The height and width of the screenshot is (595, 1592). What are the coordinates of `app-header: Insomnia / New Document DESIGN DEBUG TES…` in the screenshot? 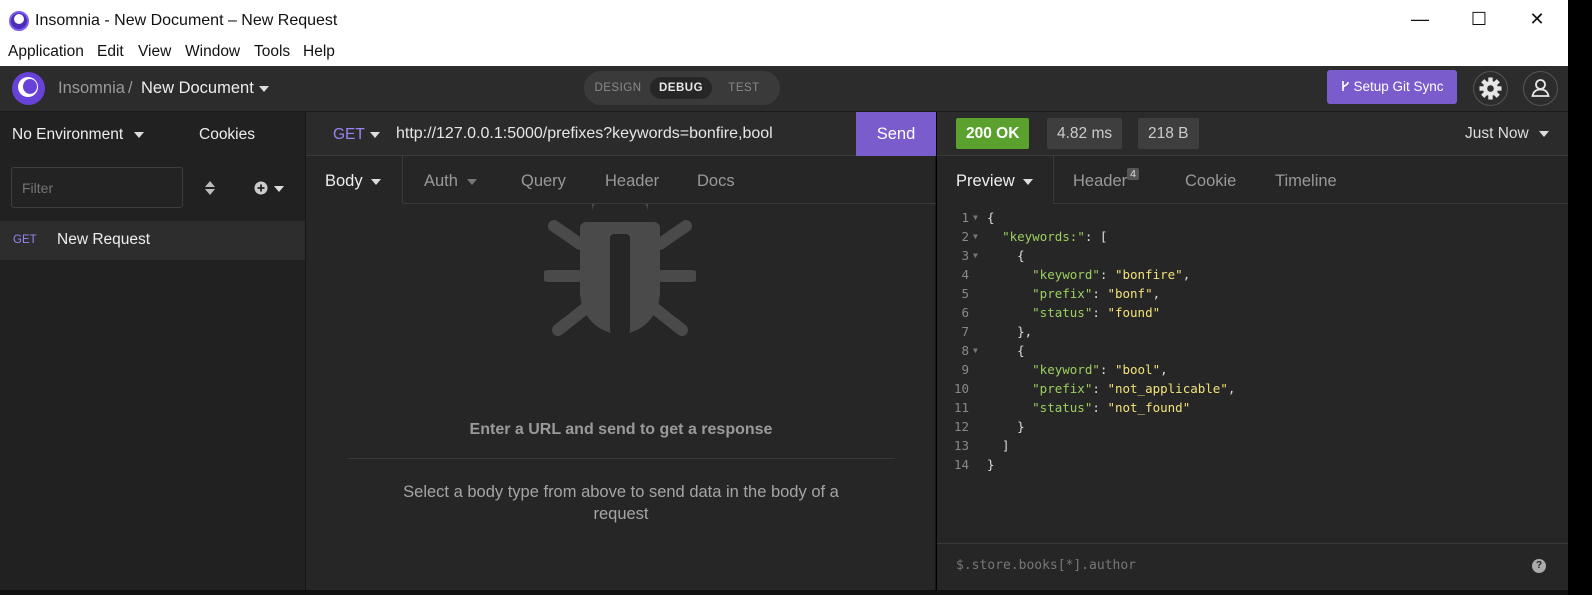 It's located at (784, 89).